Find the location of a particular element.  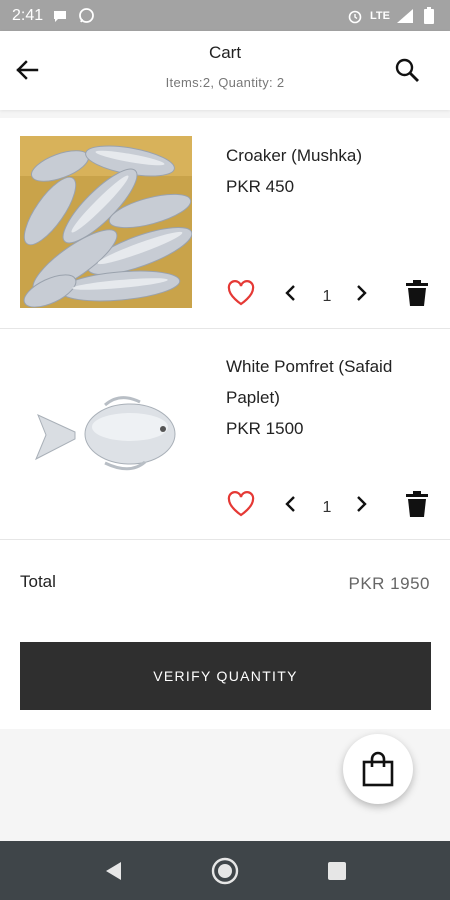

square-recents-icon is located at coordinates (337, 871).